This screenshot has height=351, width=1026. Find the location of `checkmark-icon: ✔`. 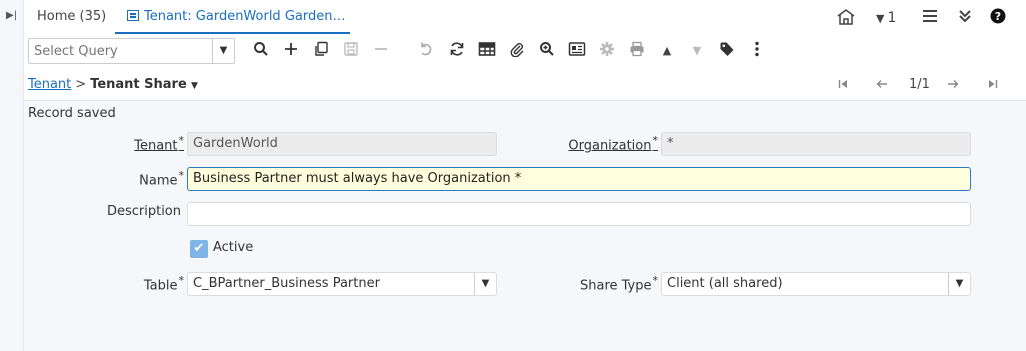

checkmark-icon: ✔ is located at coordinates (199, 248).